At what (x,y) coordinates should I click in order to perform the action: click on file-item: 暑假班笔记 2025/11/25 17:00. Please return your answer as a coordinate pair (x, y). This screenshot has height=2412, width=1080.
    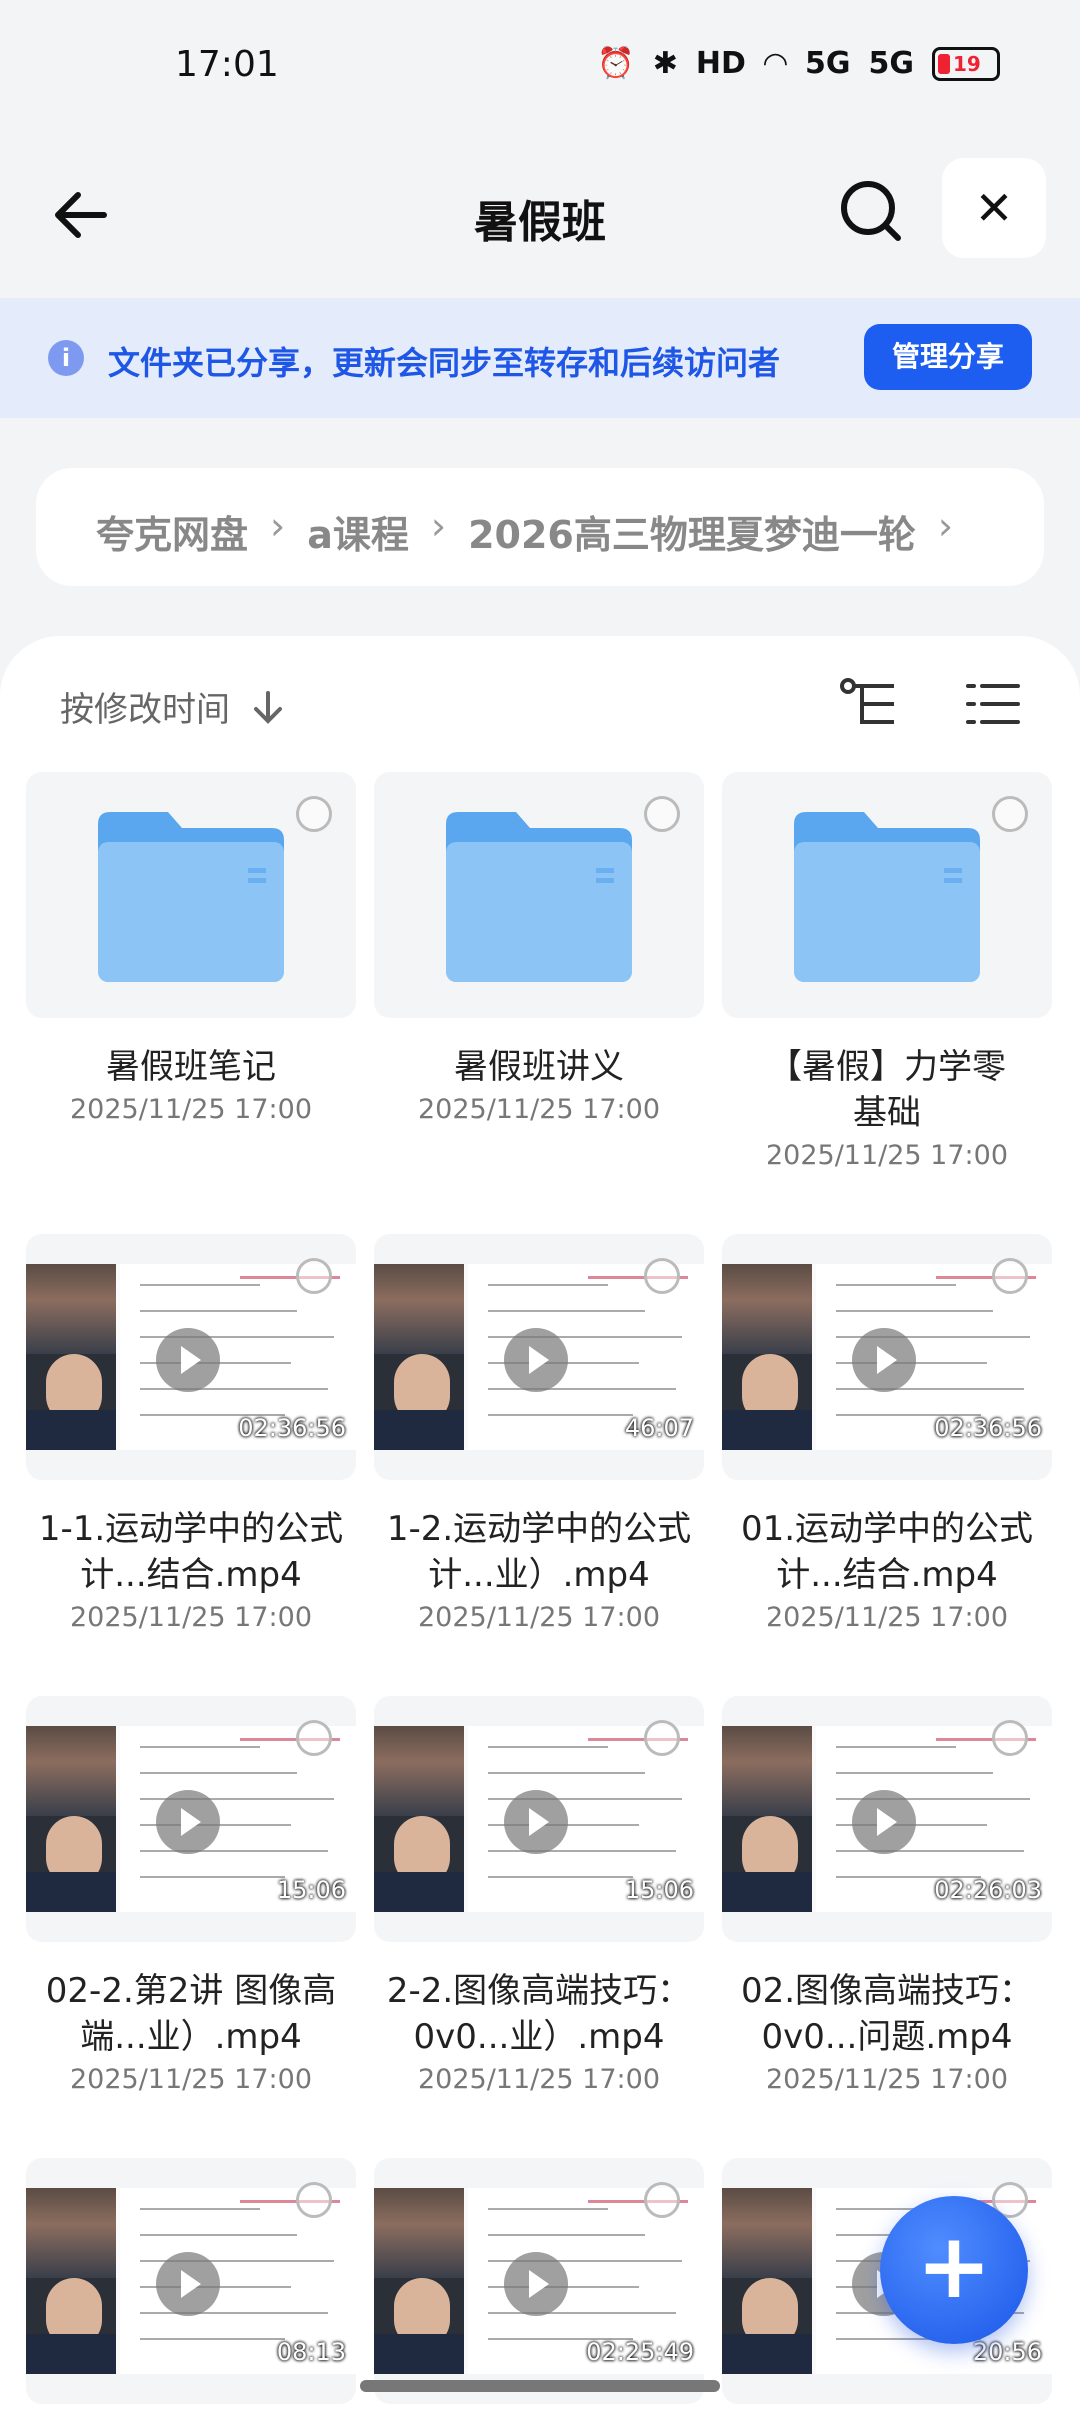
    Looking at the image, I should click on (191, 948).